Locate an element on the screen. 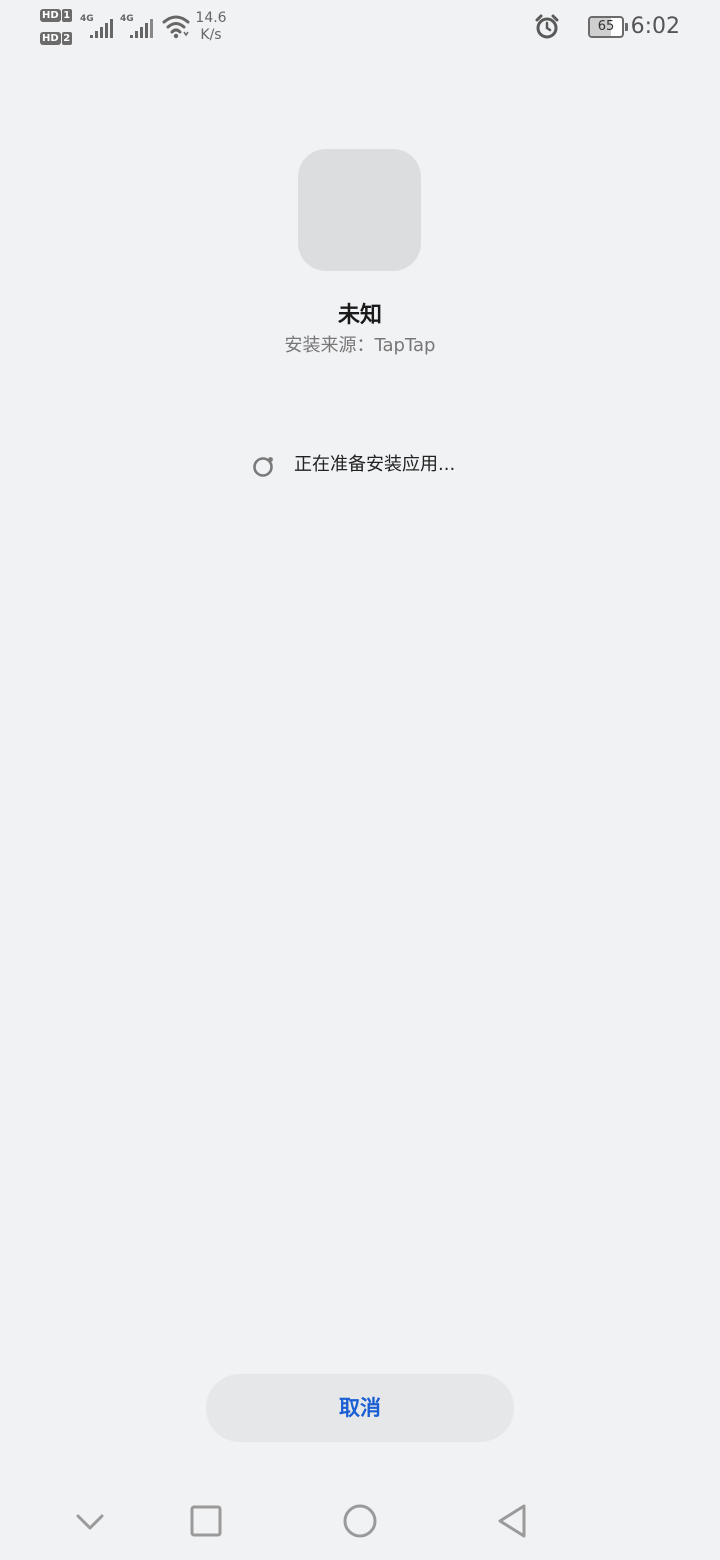 The width and height of the screenshot is (720, 1560). home-circle-icon is located at coordinates (360, 1520).